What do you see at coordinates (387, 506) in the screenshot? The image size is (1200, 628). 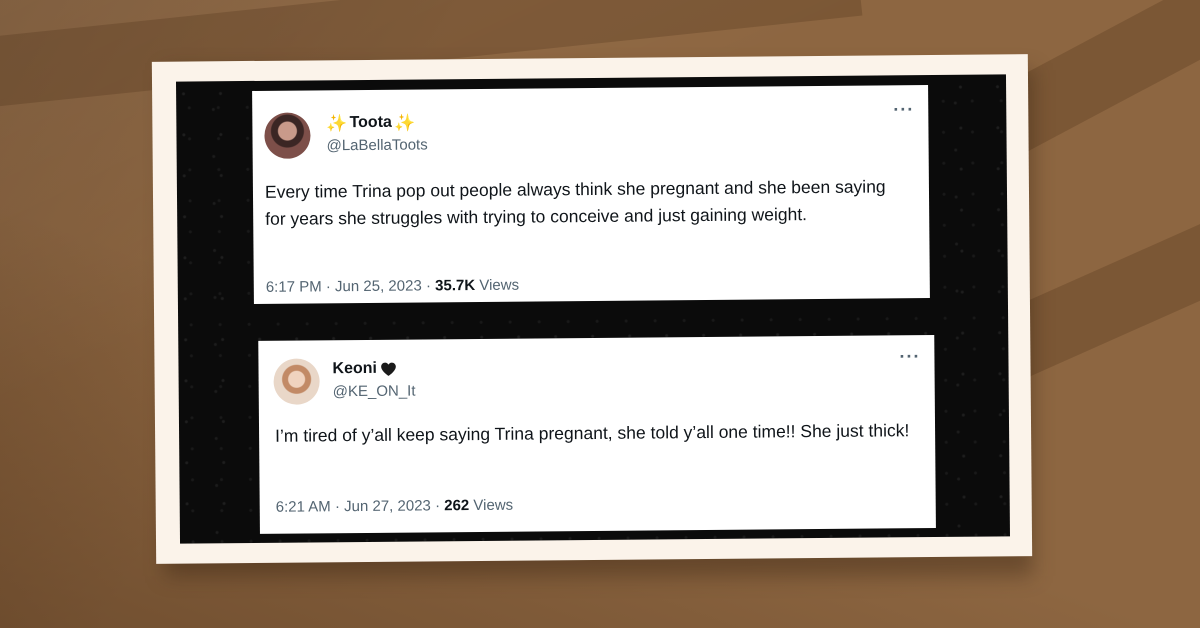 I see `tweet-date: Jun 27, 2023` at bounding box center [387, 506].